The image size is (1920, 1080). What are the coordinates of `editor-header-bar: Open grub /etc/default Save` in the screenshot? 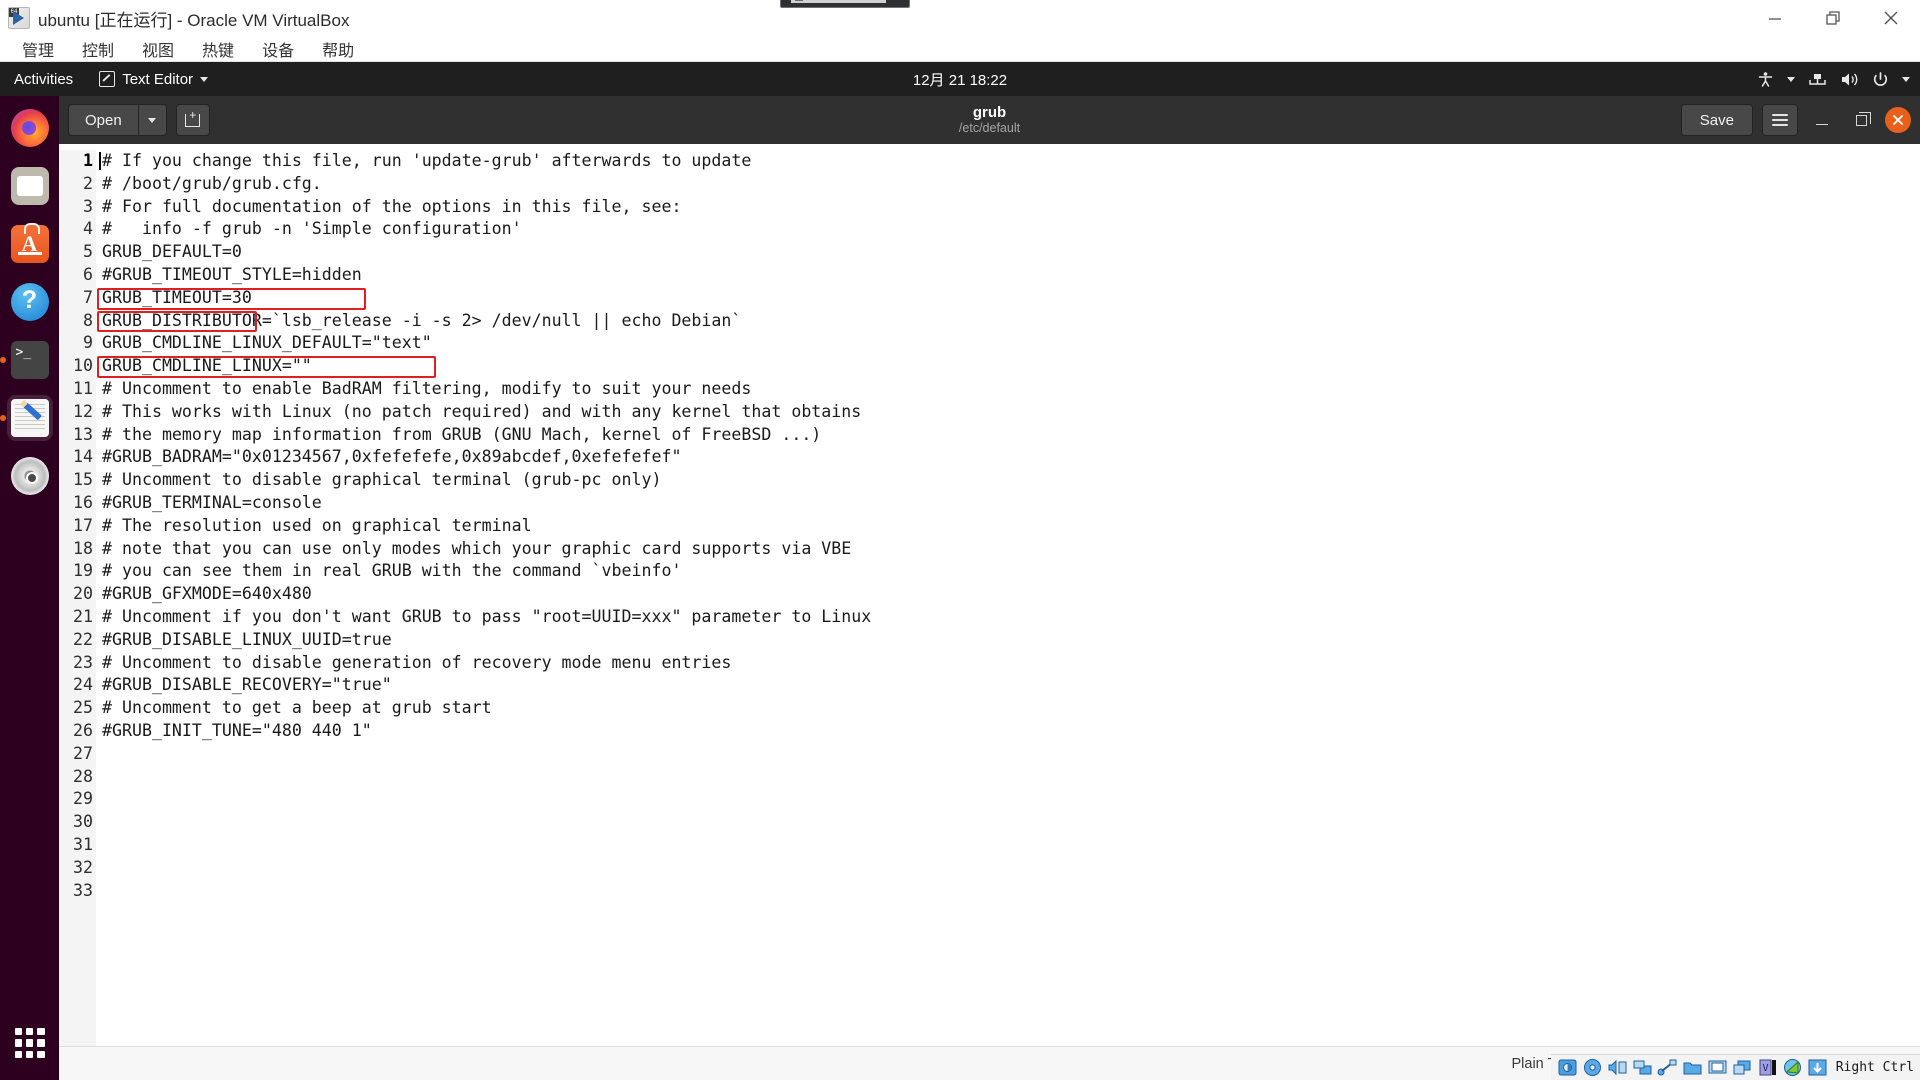 It's located at (989, 120).